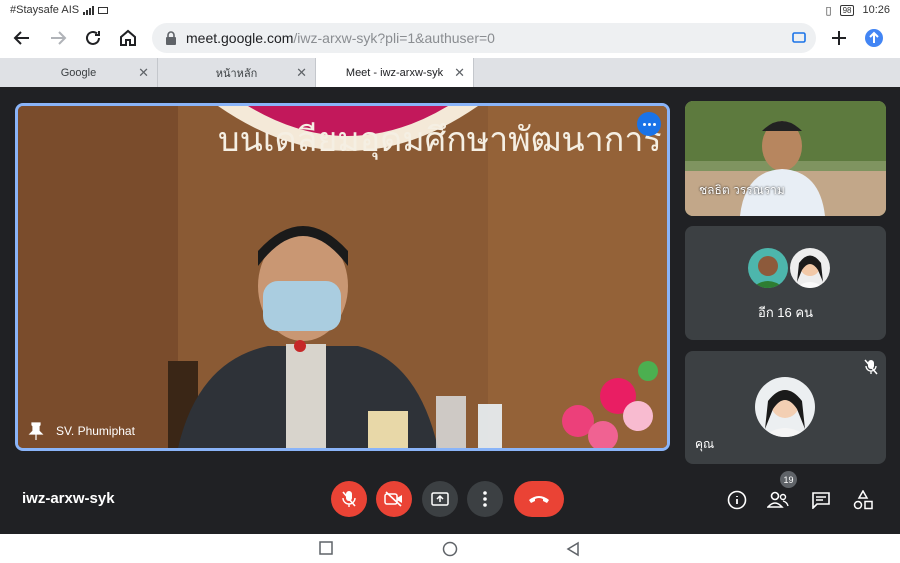 This screenshot has height=563, width=900. I want to click on present-button, so click(440, 499).